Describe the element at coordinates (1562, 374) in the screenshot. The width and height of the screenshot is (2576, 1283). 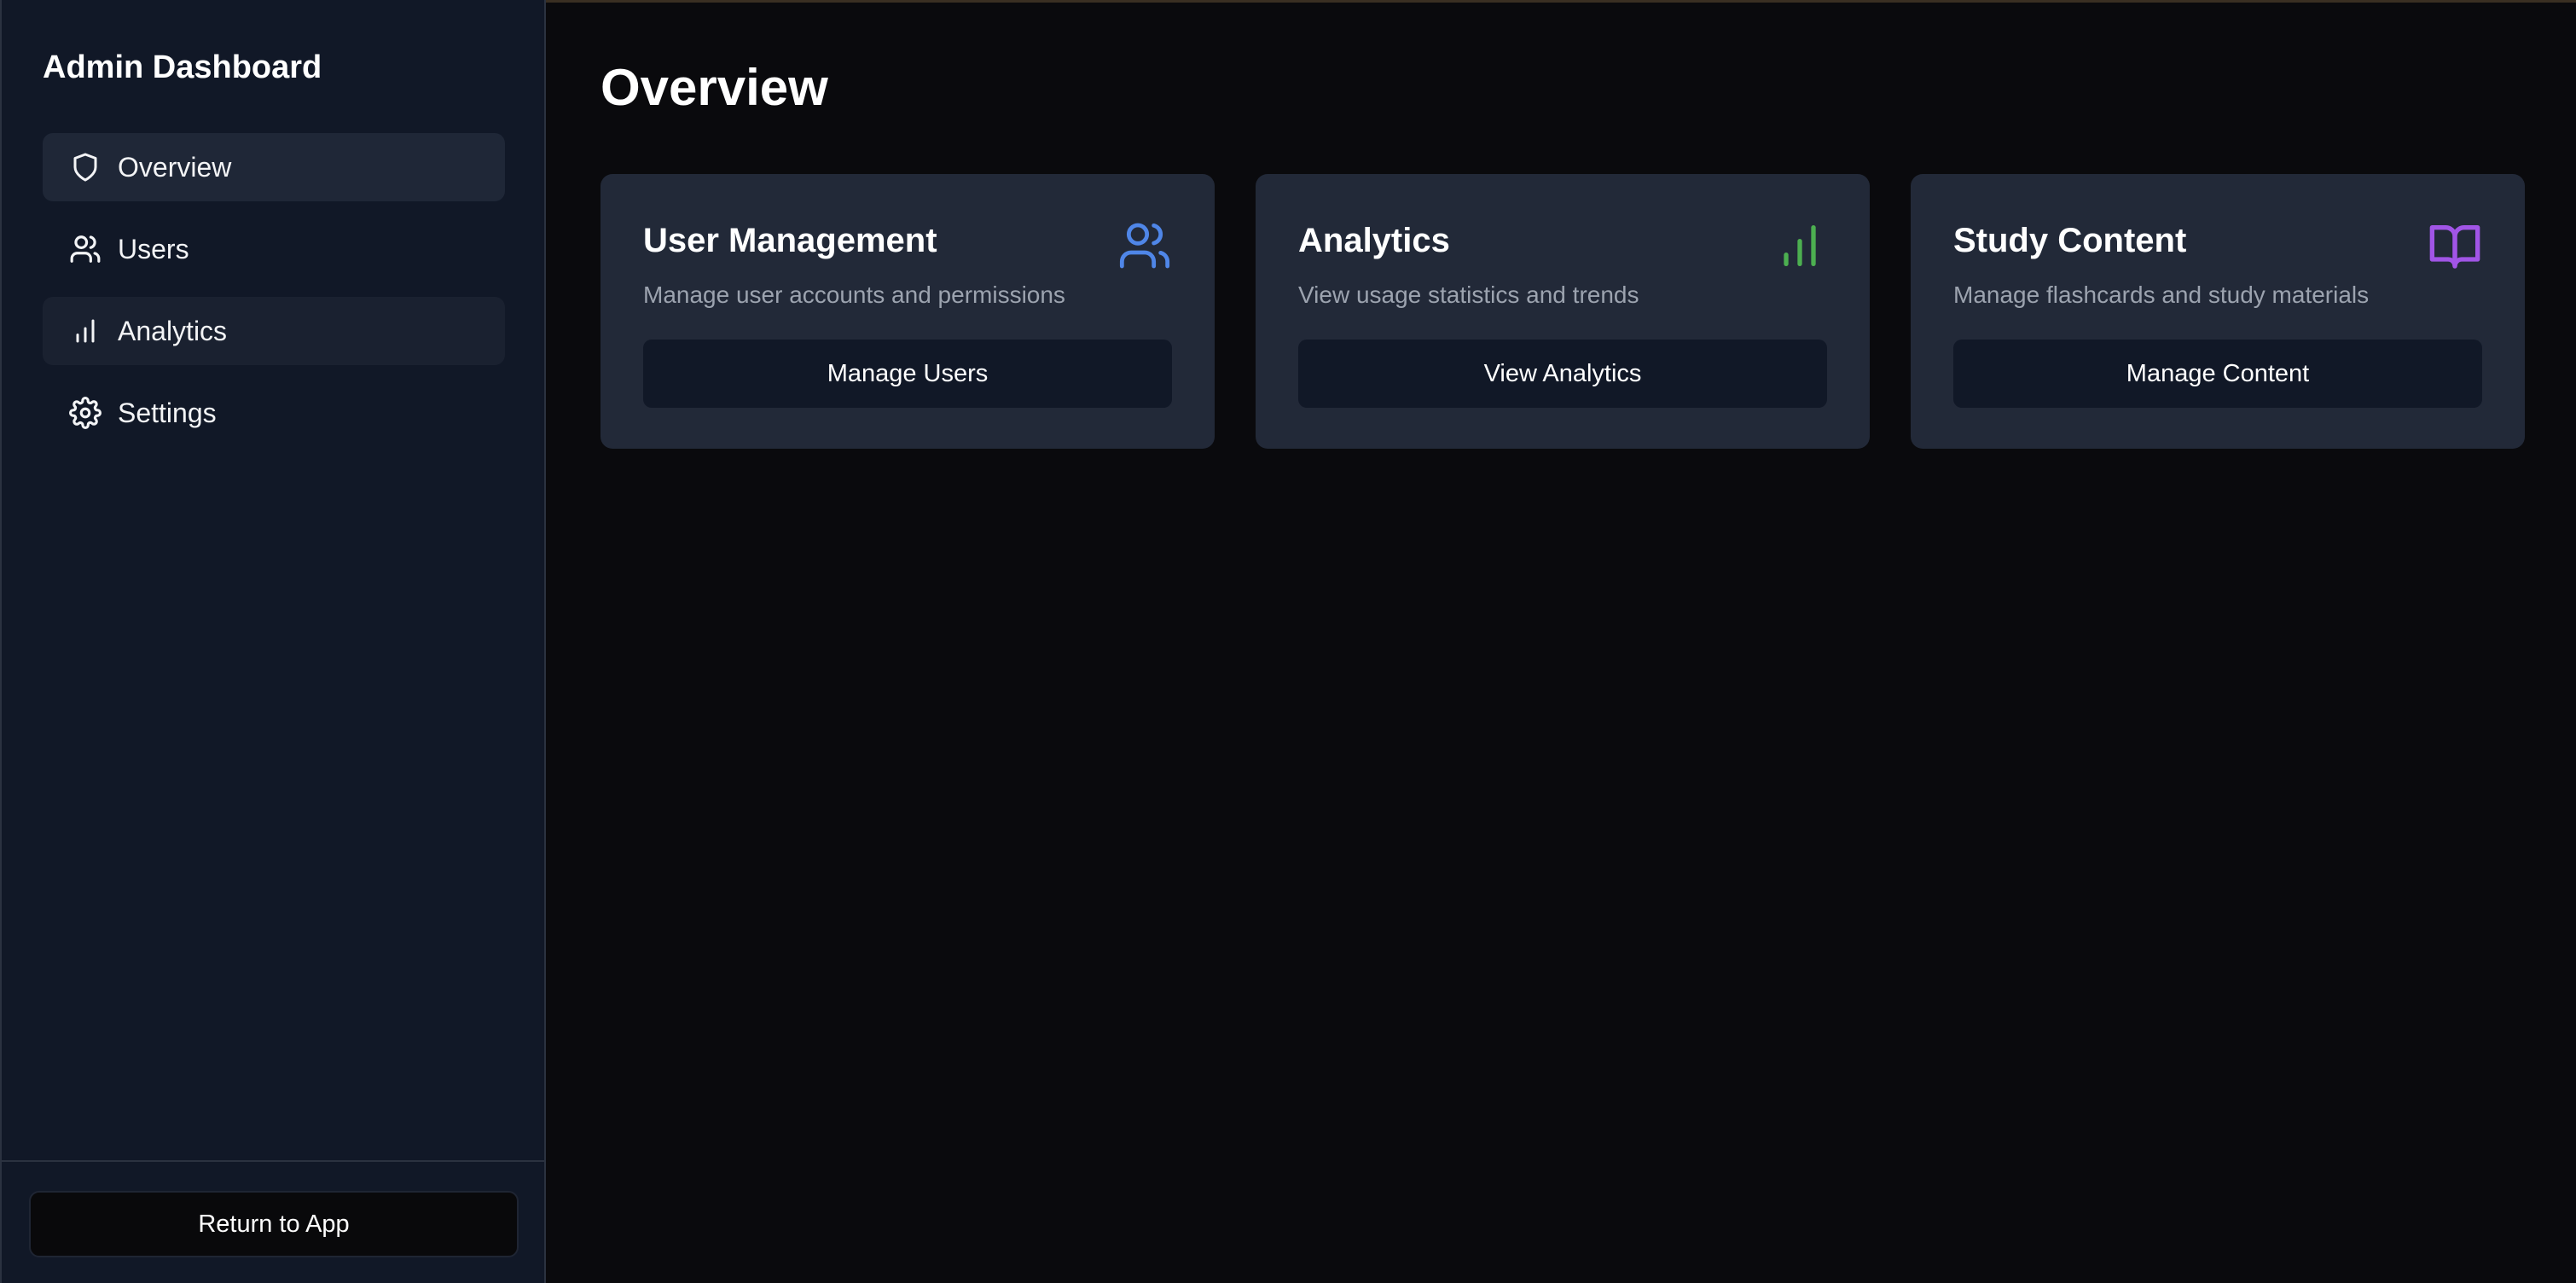
I see `view-analytics-button: View Analytics` at that location.